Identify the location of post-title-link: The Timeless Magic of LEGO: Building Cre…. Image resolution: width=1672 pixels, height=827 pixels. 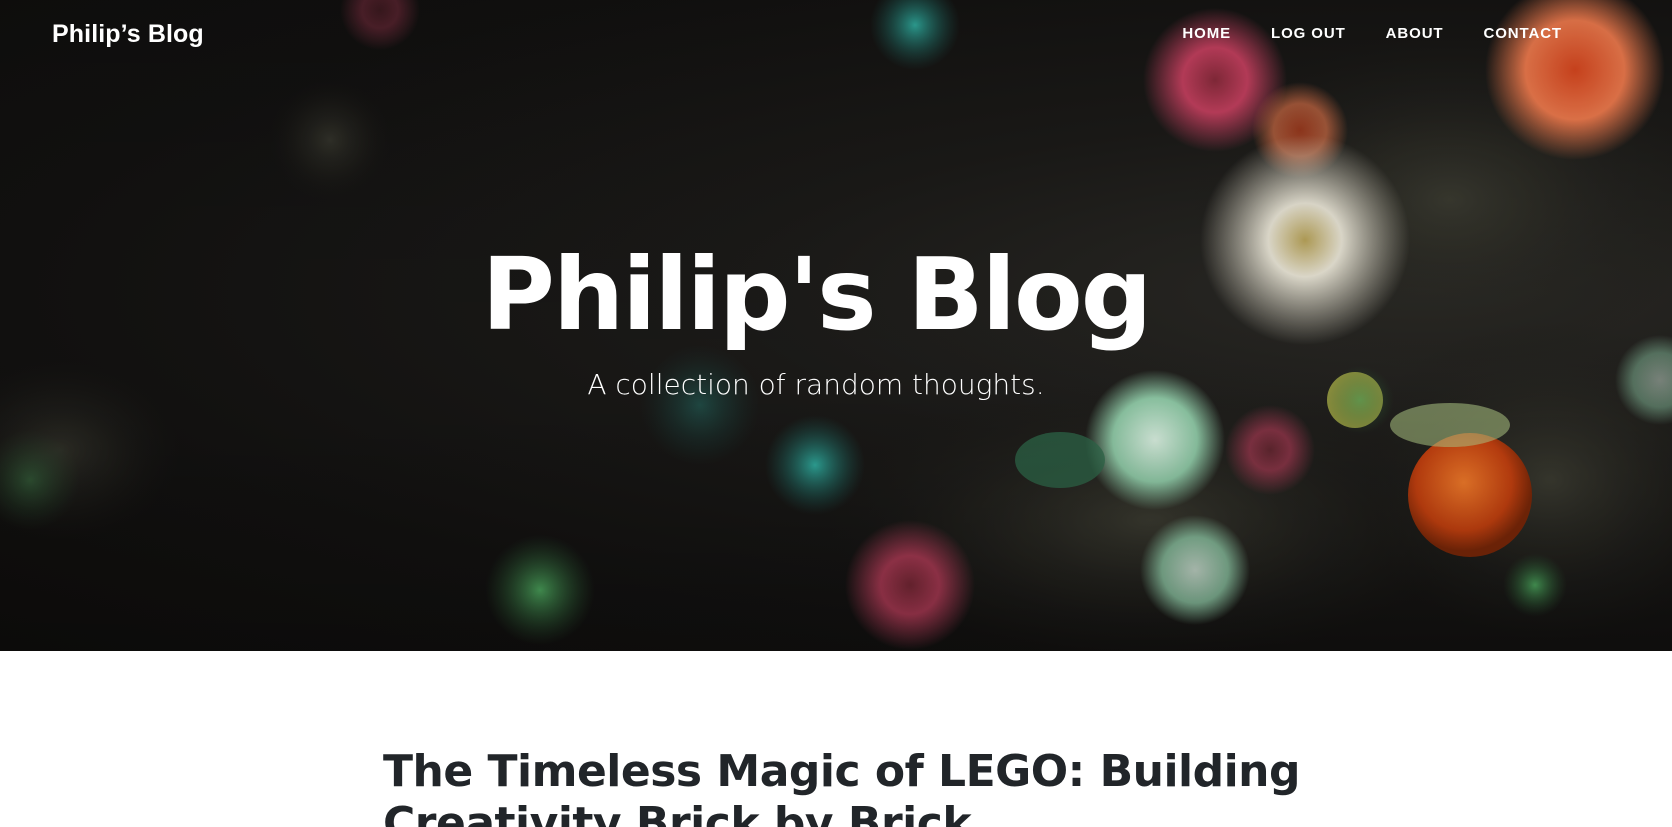
(843, 786).